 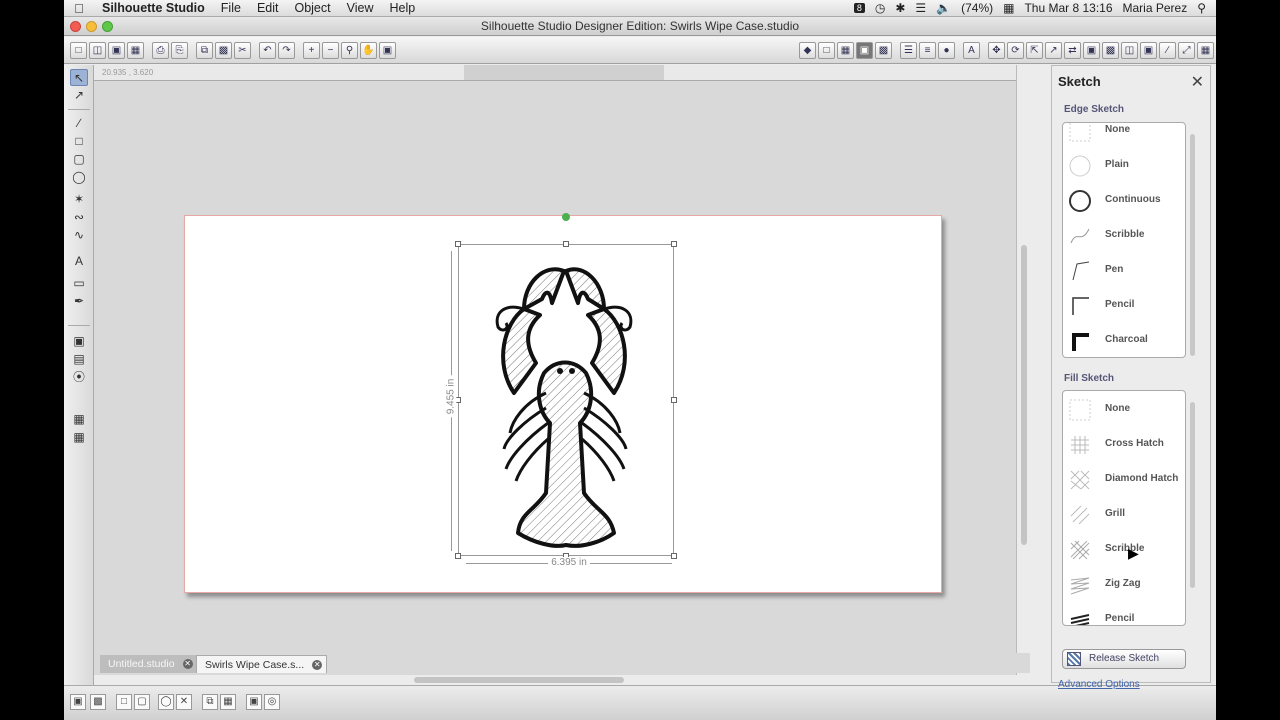 I want to click on rotate-icon: ⟳, so click(x=1015, y=50).